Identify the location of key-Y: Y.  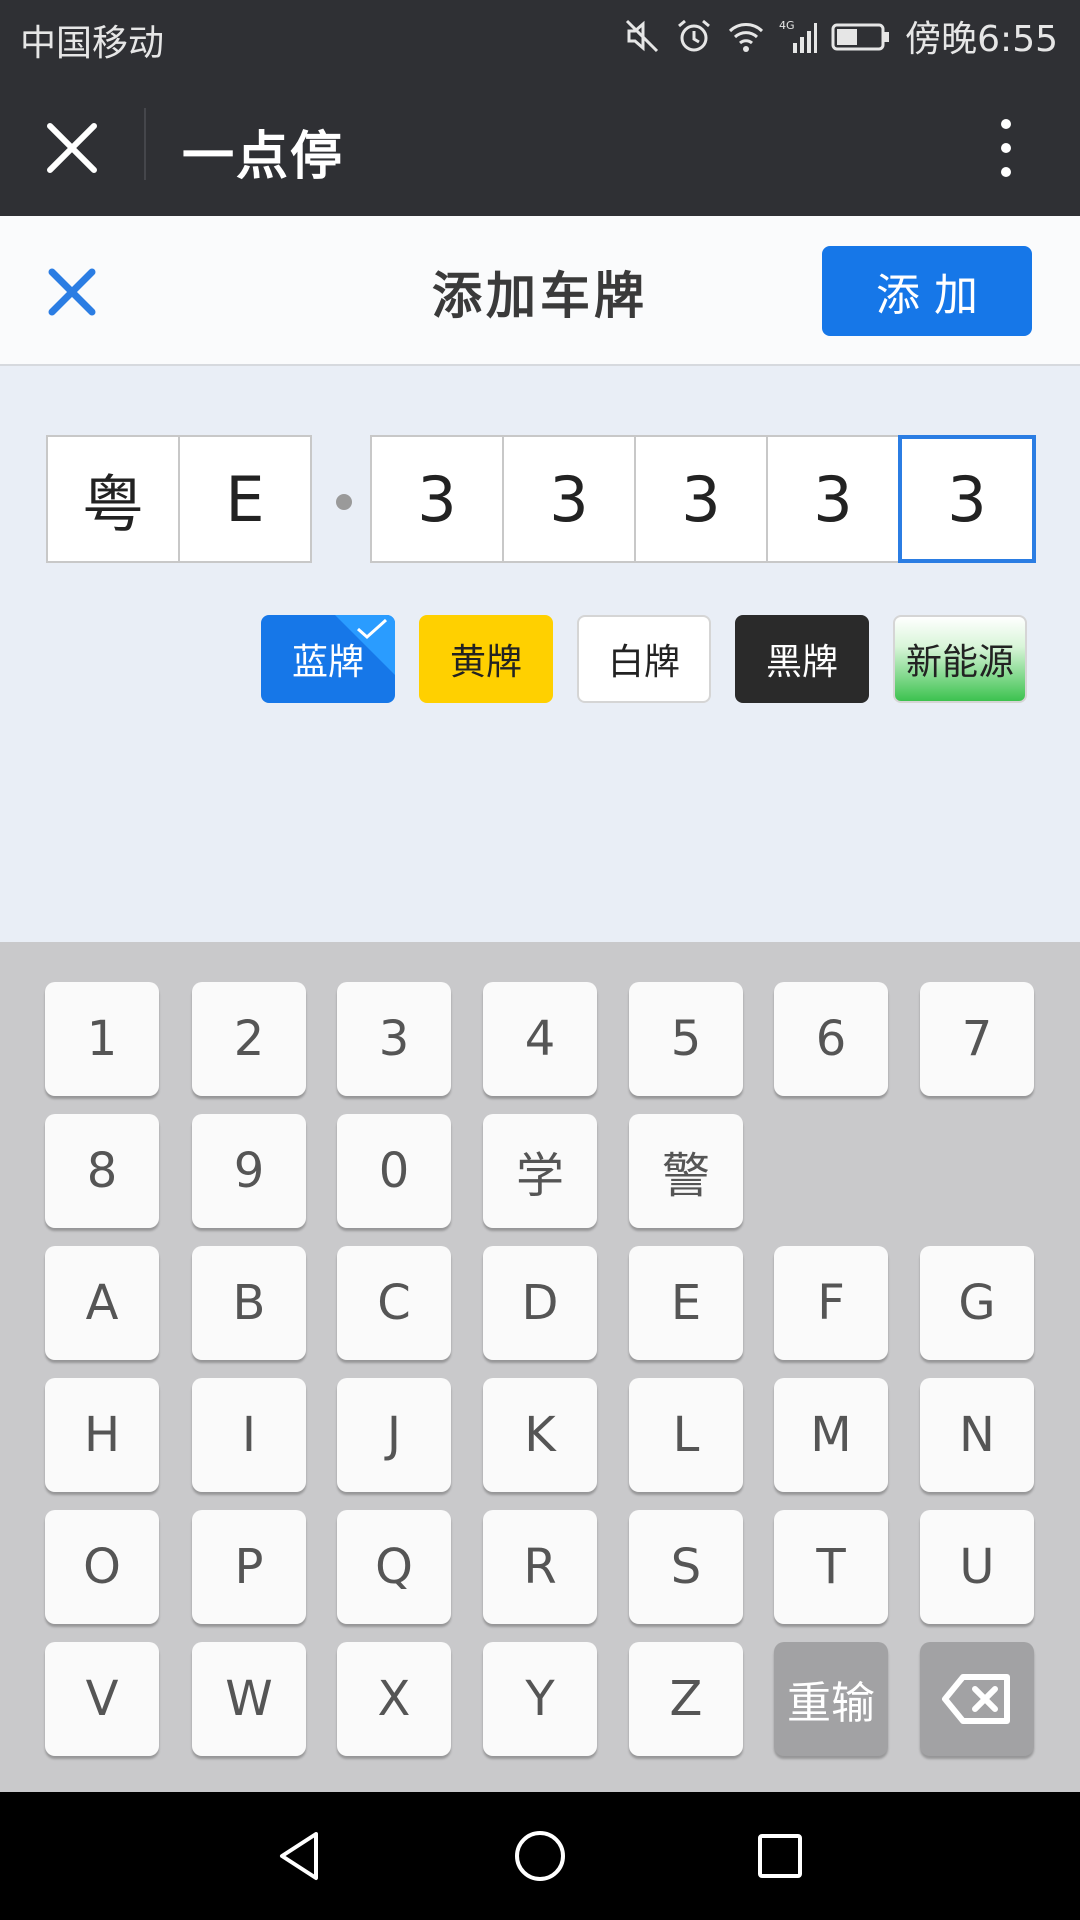
(540, 1699).